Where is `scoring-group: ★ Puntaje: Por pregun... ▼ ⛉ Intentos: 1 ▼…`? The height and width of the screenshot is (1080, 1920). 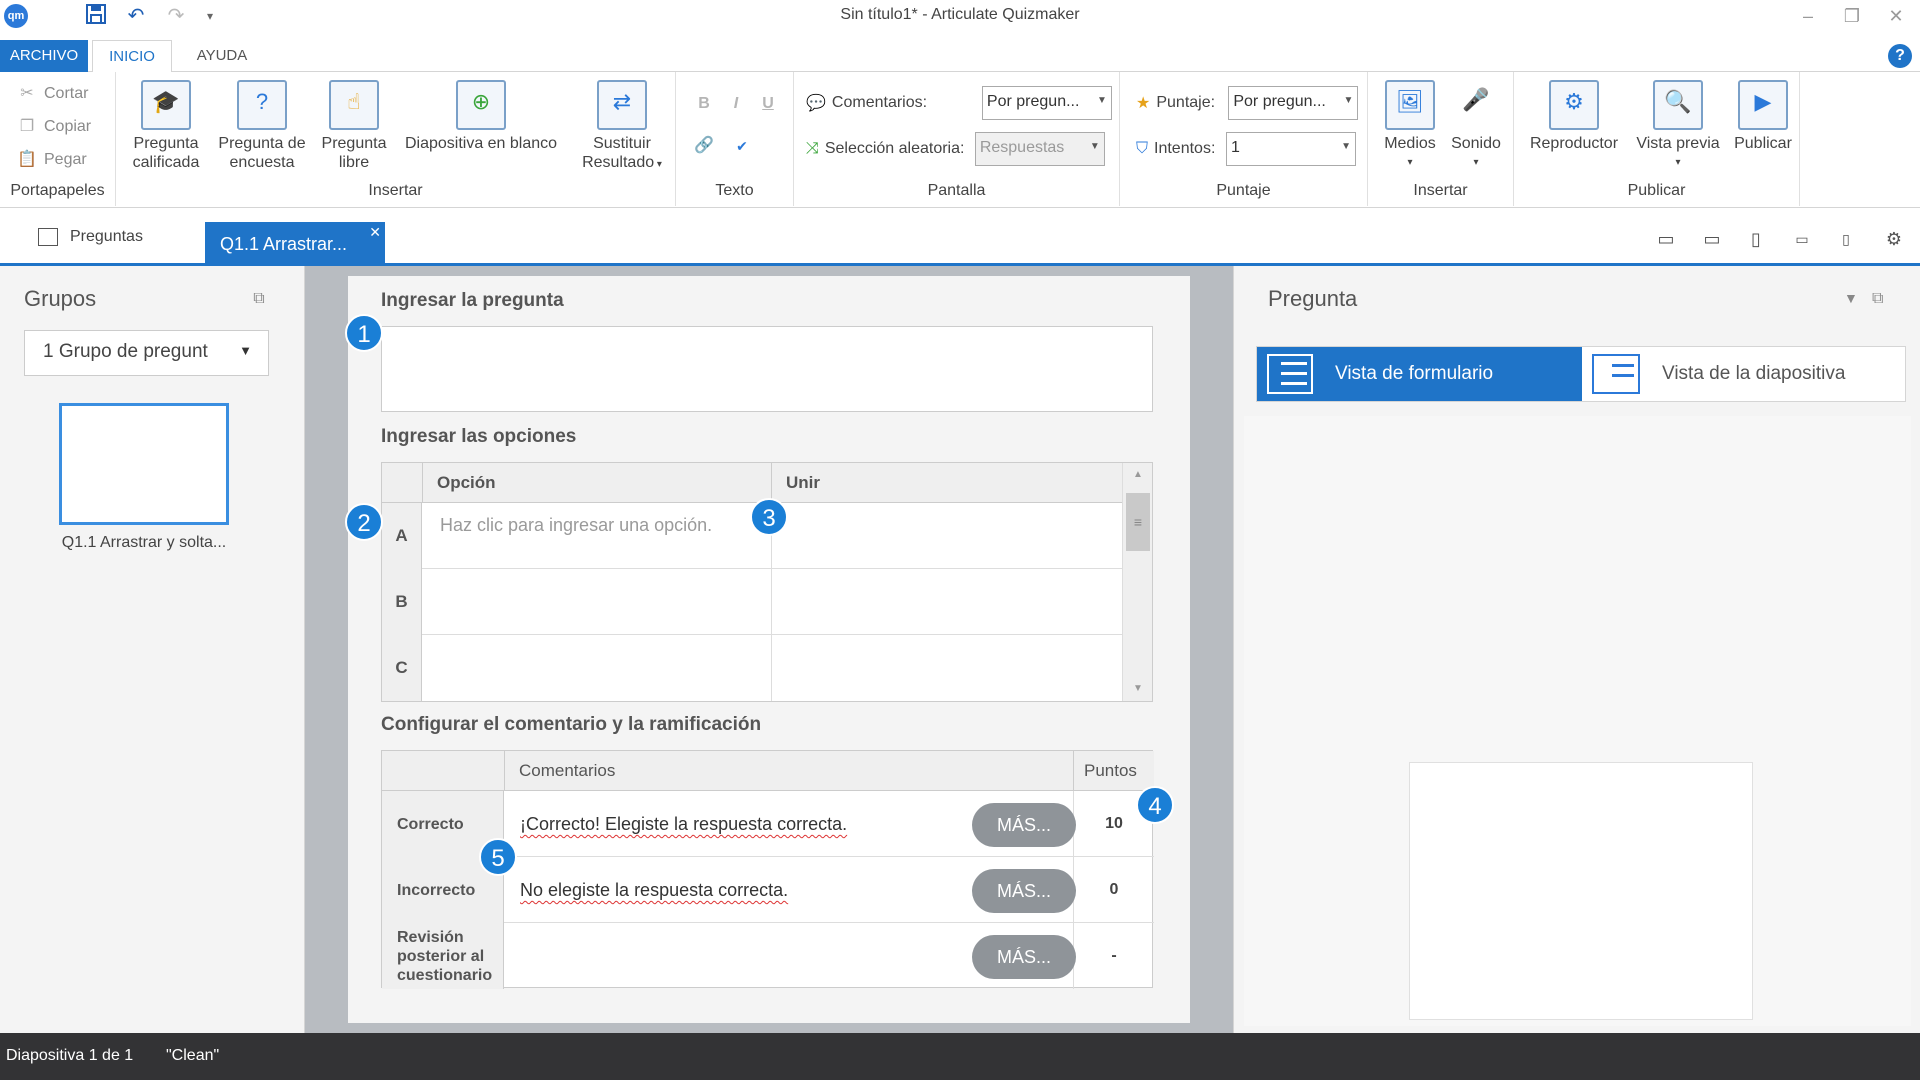
scoring-group: ★ Puntaje: Por pregun... ▼ ⛉ Intentos: 1 ▼… is located at coordinates (1244, 139).